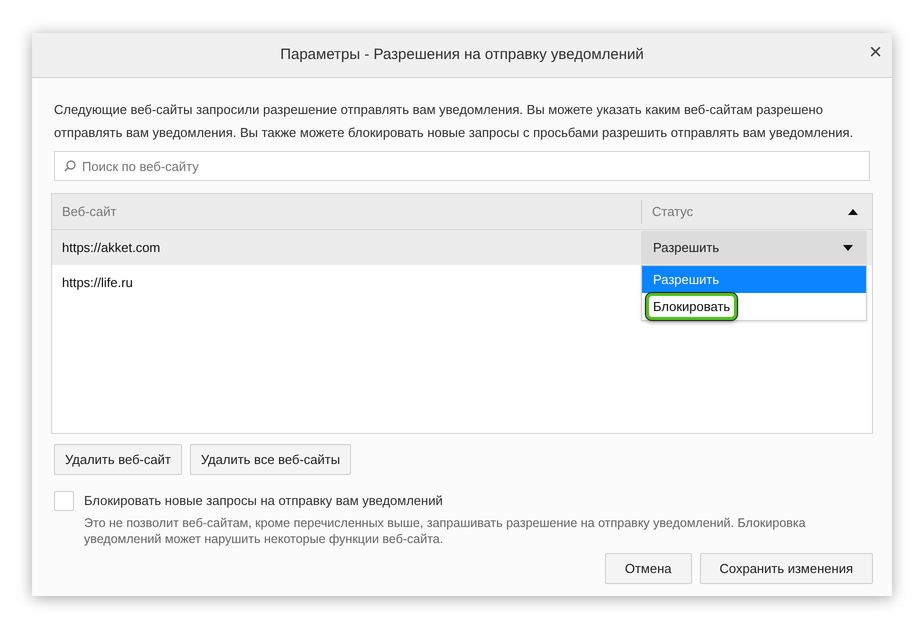 The height and width of the screenshot is (628, 924). What do you see at coordinates (462, 247) in the screenshot?
I see `table-row: https://akket.com Разрешить` at bounding box center [462, 247].